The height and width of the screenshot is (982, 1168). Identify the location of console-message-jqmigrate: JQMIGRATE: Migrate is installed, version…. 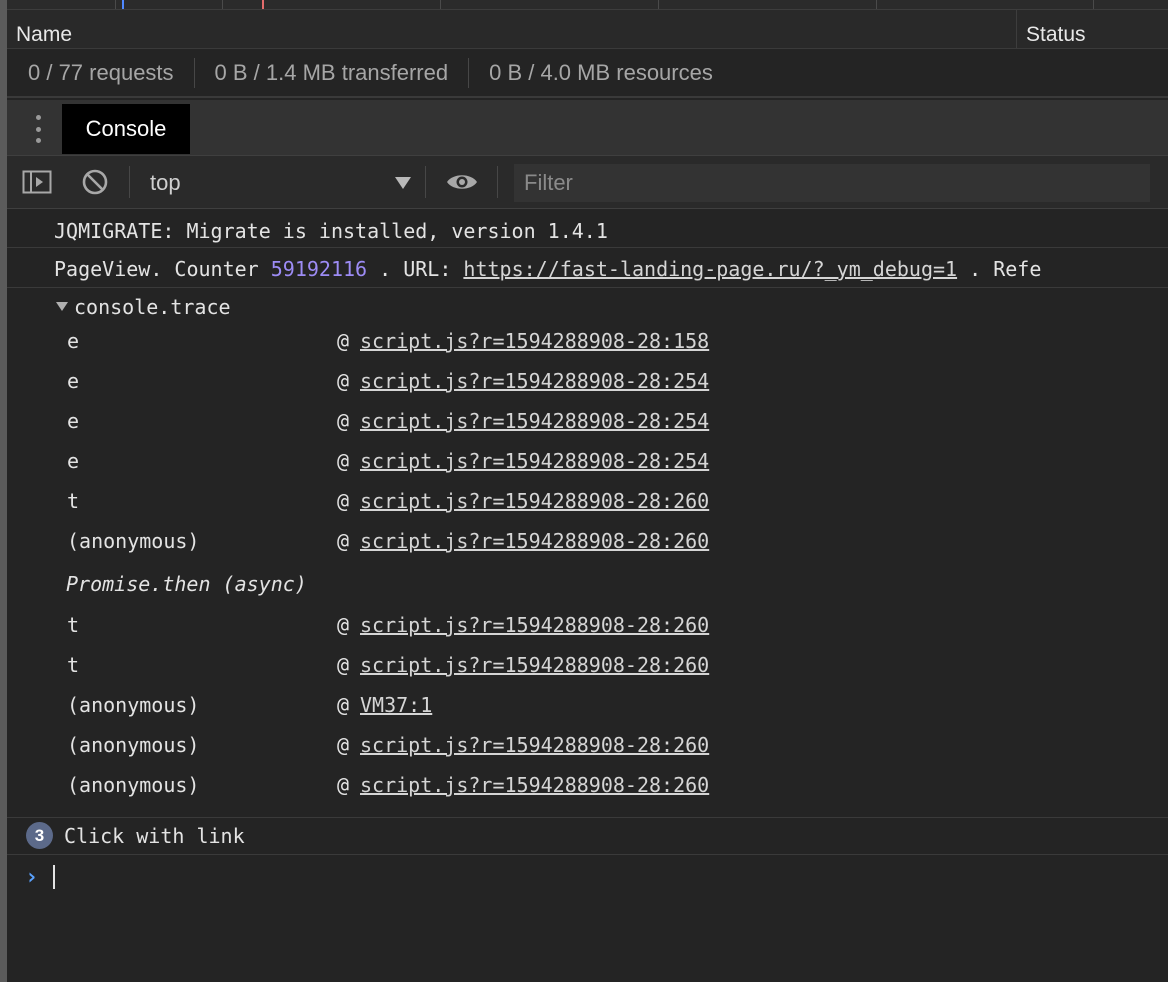
(587, 228).